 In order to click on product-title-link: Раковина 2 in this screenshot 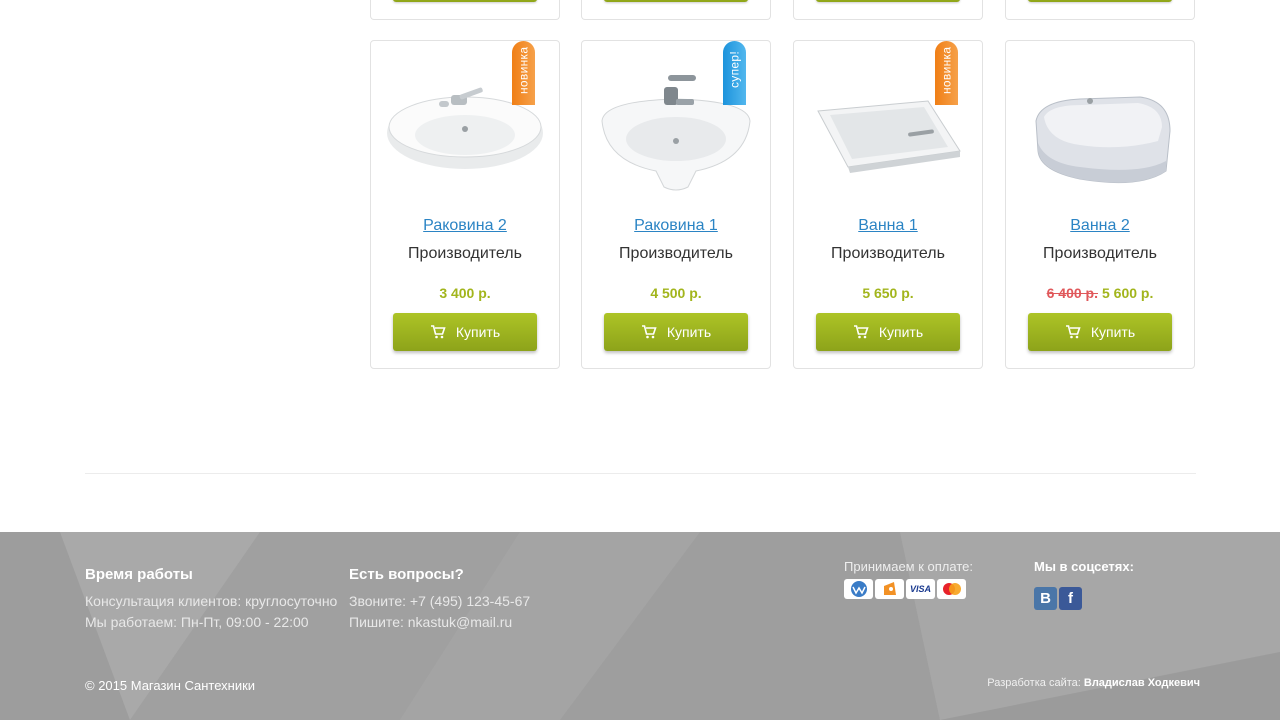, I will do `click(465, 226)`.